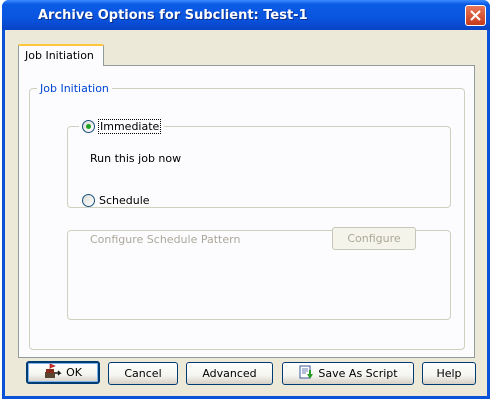 The height and width of the screenshot is (401, 492). What do you see at coordinates (374, 238) in the screenshot?
I see `configure-button: Configure` at bounding box center [374, 238].